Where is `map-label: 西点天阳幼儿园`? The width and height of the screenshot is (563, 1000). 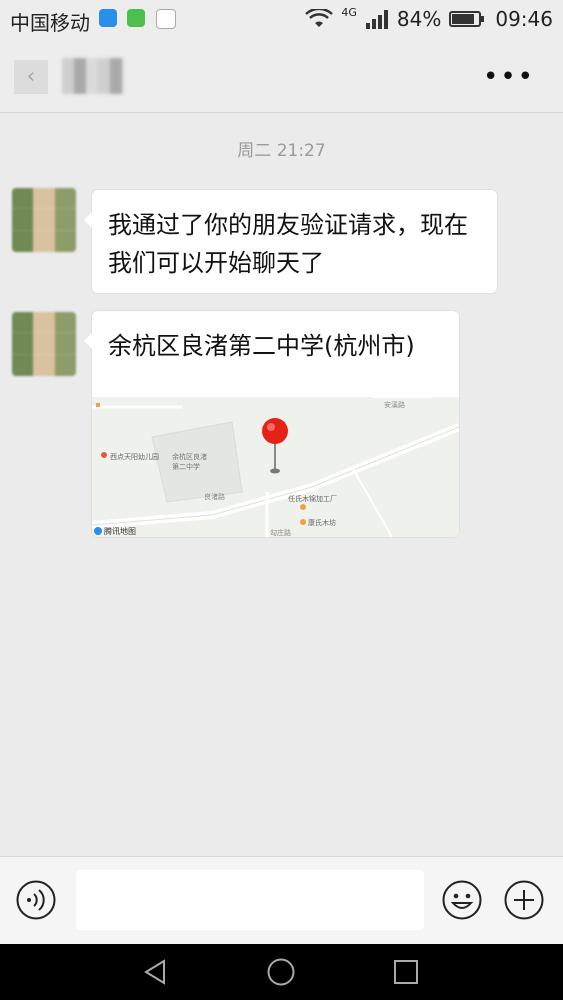 map-label: 西点天阳幼儿园 is located at coordinates (134, 456).